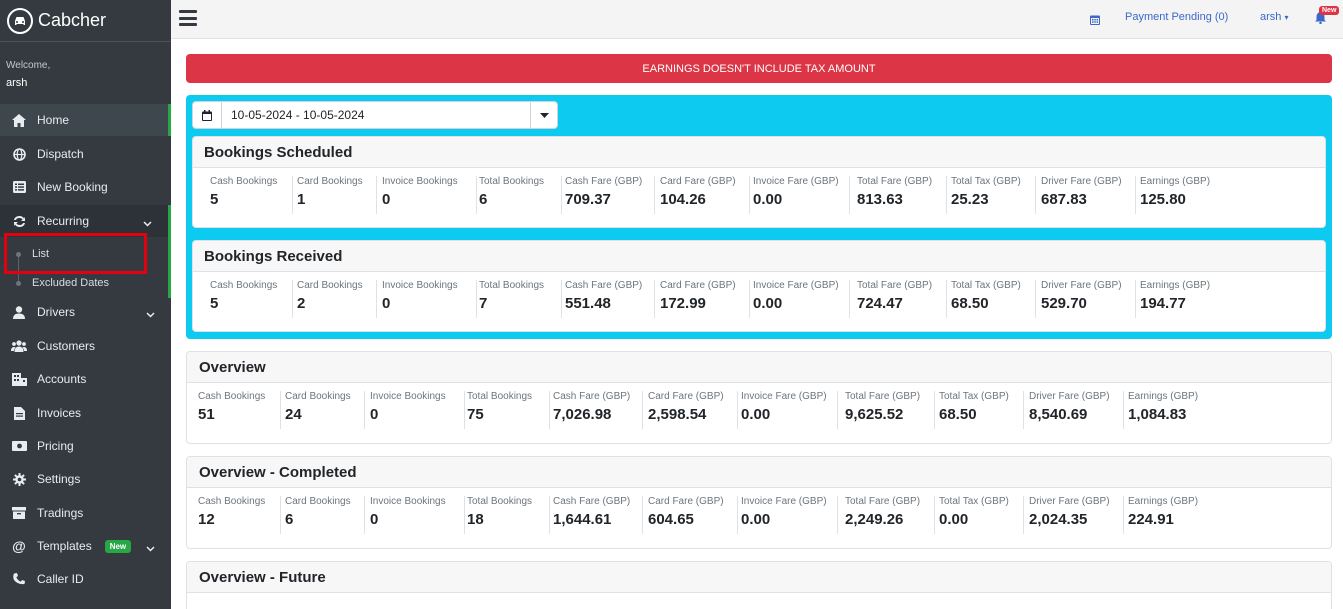 This screenshot has width=1343, height=609. I want to click on sidebar-item-pricing: Pricing, so click(85, 446).